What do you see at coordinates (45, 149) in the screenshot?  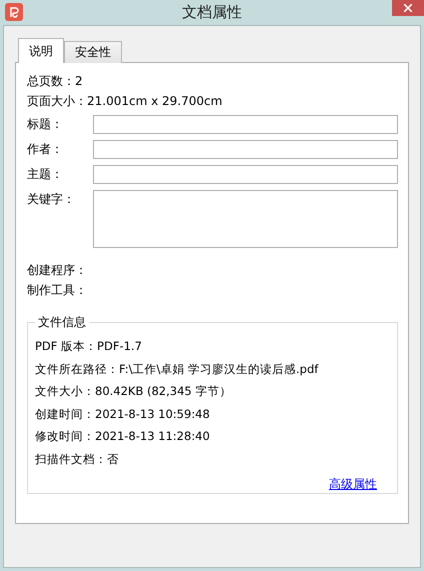 I see `field-label: 作者：` at bounding box center [45, 149].